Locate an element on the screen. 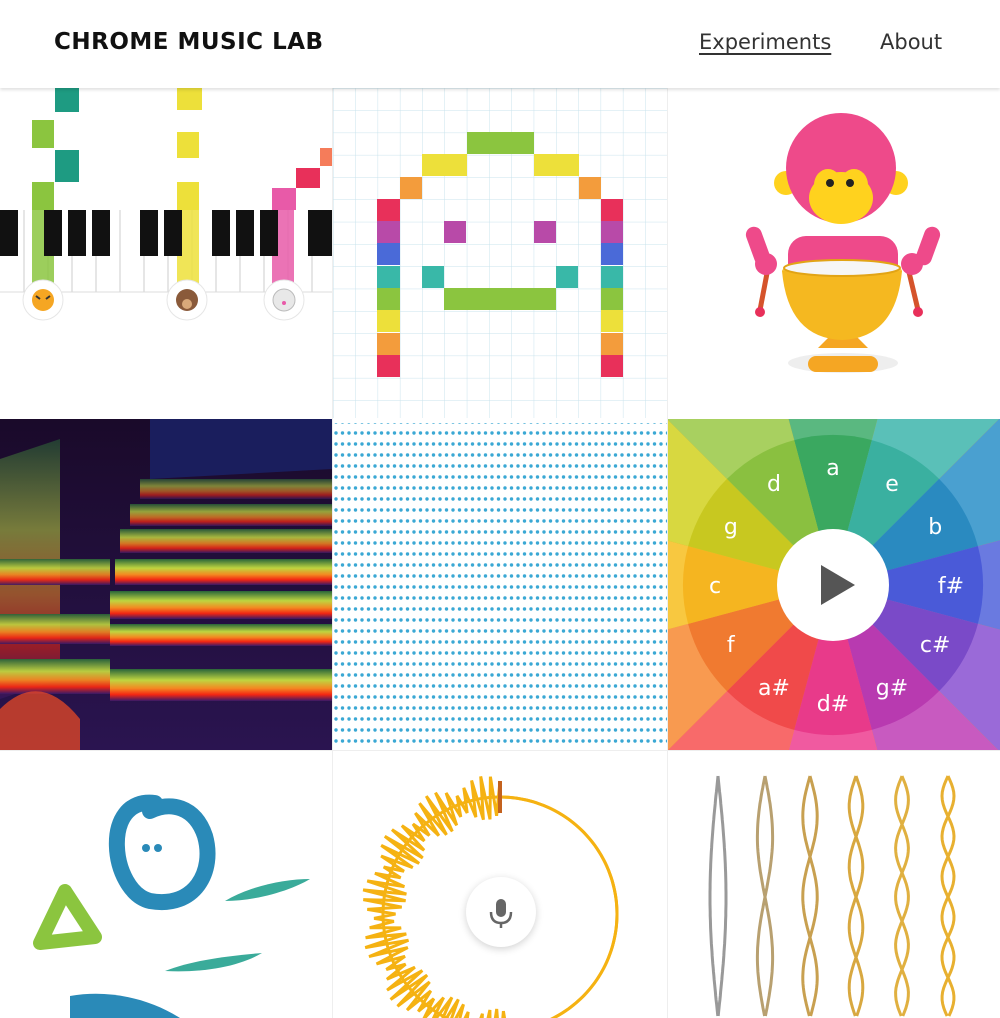 The width and height of the screenshot is (1000, 1018). nav-about-link: About is located at coordinates (911, 42).